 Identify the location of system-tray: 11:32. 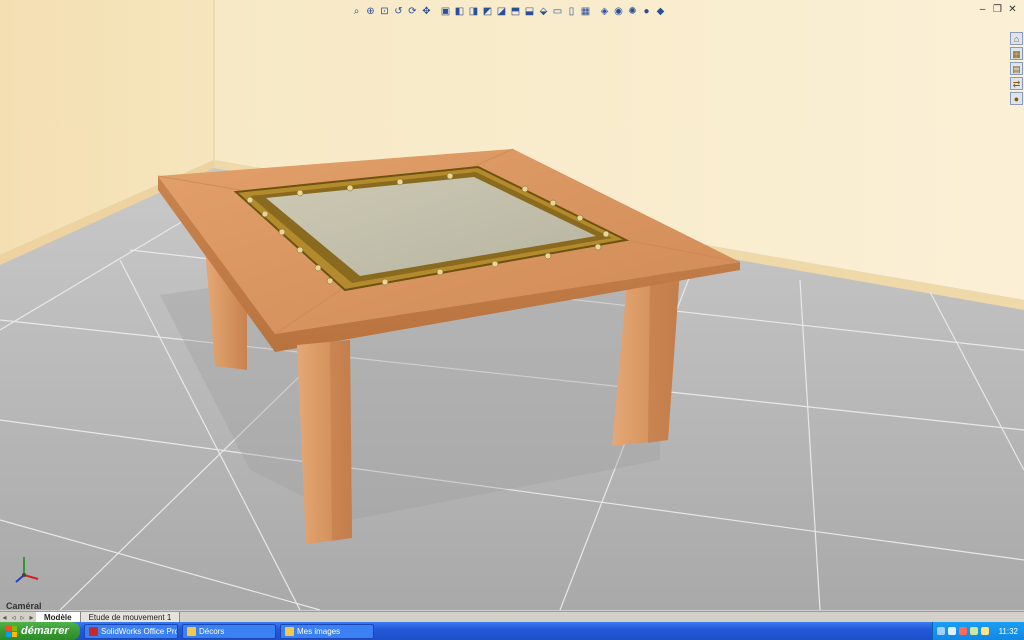
(978, 631).